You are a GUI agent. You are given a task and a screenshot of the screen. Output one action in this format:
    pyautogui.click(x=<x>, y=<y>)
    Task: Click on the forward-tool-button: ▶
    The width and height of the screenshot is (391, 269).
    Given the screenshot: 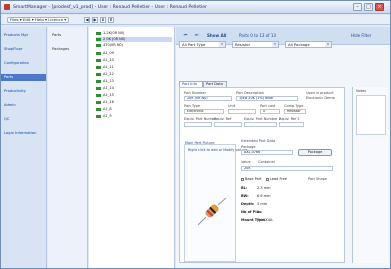 What is the action you would take?
    pyautogui.click(x=95, y=20)
    